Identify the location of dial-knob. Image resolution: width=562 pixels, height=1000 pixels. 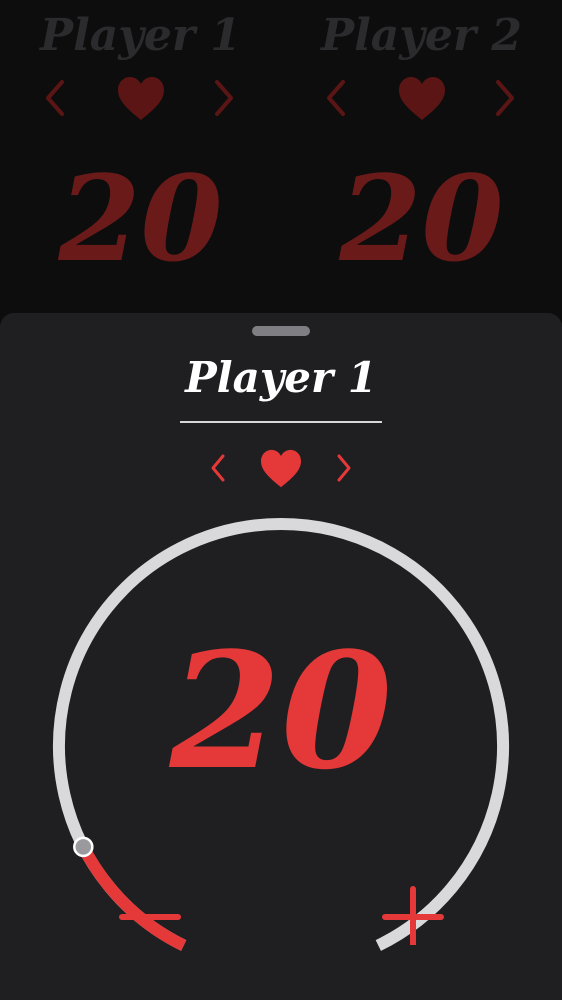
(83, 847).